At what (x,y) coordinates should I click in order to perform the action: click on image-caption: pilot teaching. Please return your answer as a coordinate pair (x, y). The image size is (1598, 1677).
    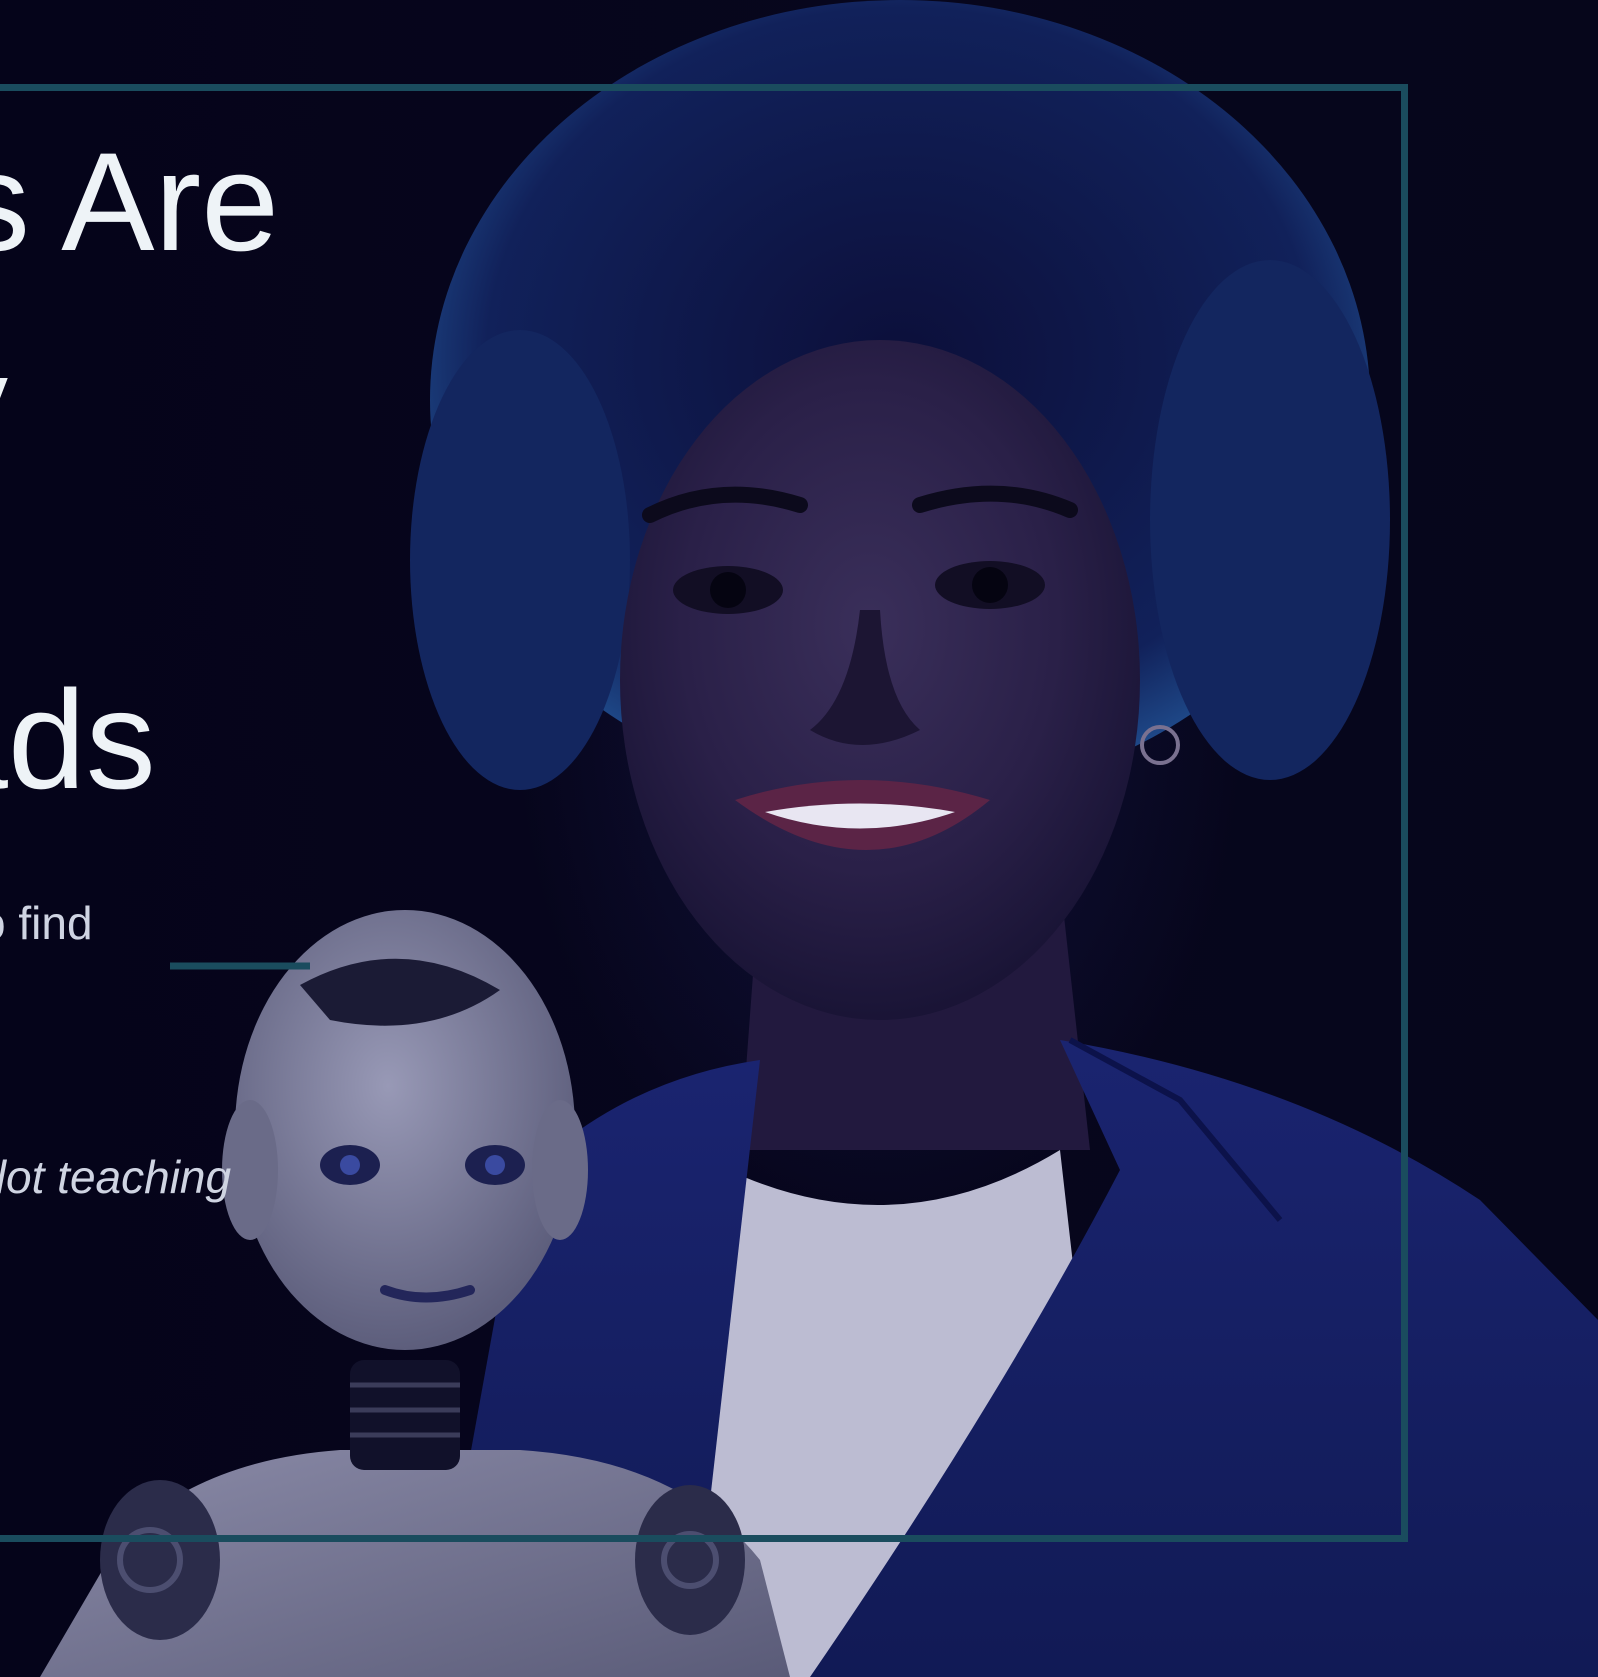
    Looking at the image, I should click on (116, 1177).